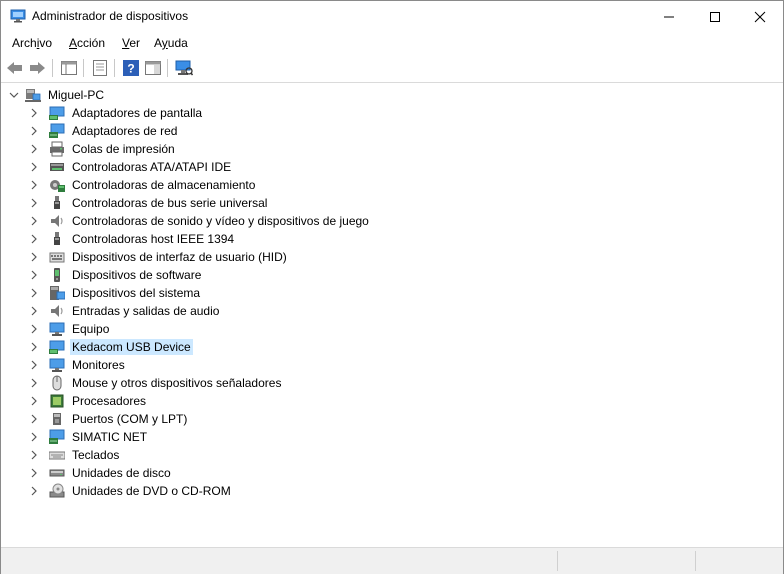 This screenshot has height=574, width=784. I want to click on maximize-button, so click(715, 16).